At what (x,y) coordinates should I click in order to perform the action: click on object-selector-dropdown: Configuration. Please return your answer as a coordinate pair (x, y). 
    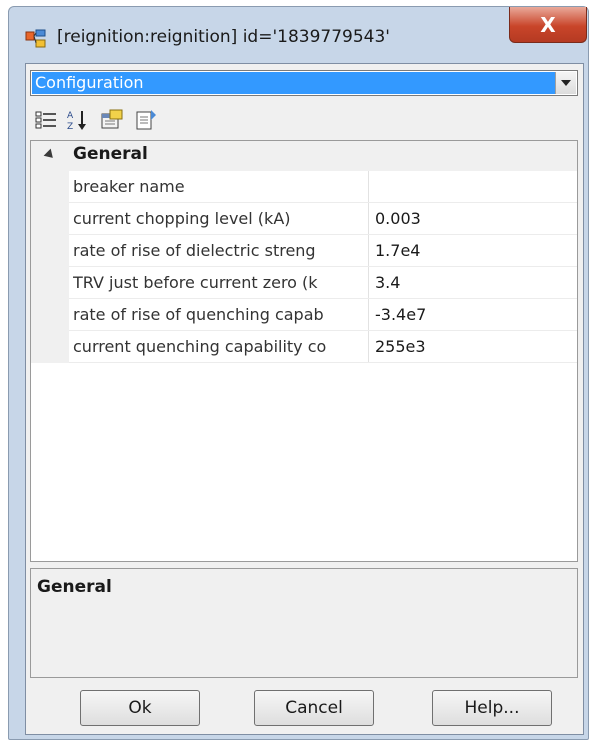
    Looking at the image, I should click on (304, 83).